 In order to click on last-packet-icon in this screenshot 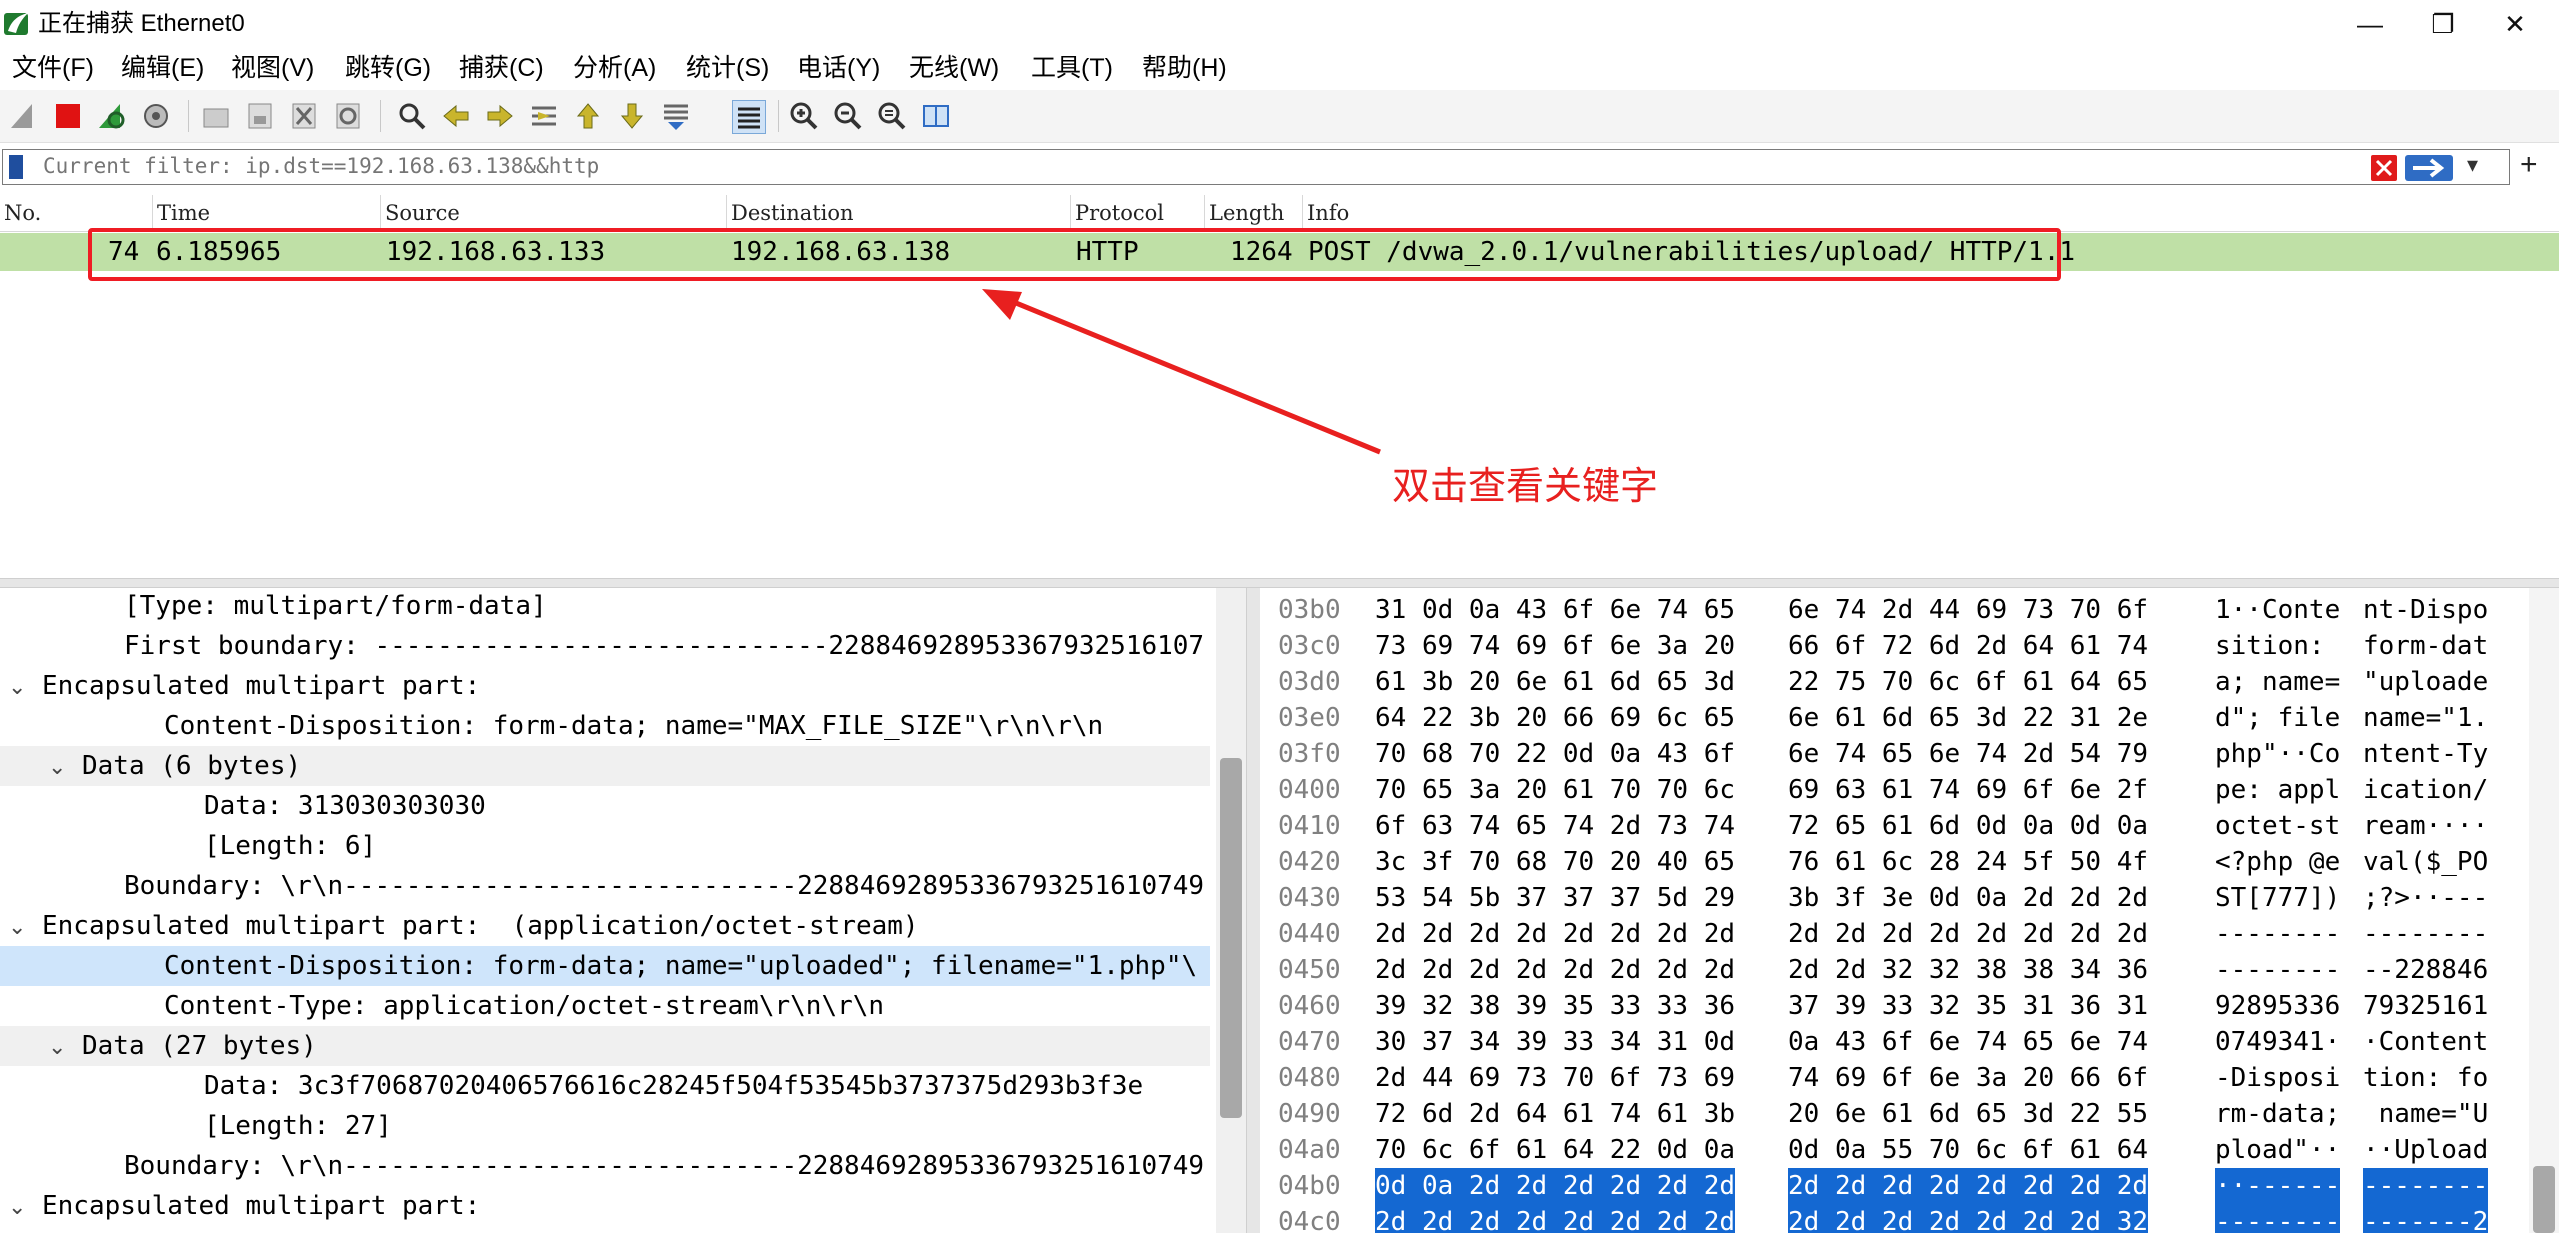, I will do `click(632, 116)`.